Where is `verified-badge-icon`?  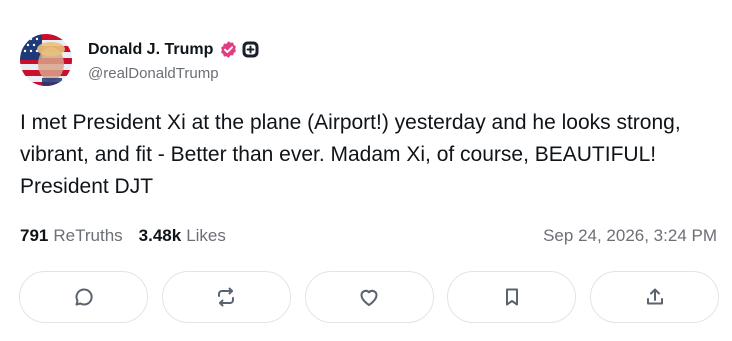
verified-badge-icon is located at coordinates (228, 49).